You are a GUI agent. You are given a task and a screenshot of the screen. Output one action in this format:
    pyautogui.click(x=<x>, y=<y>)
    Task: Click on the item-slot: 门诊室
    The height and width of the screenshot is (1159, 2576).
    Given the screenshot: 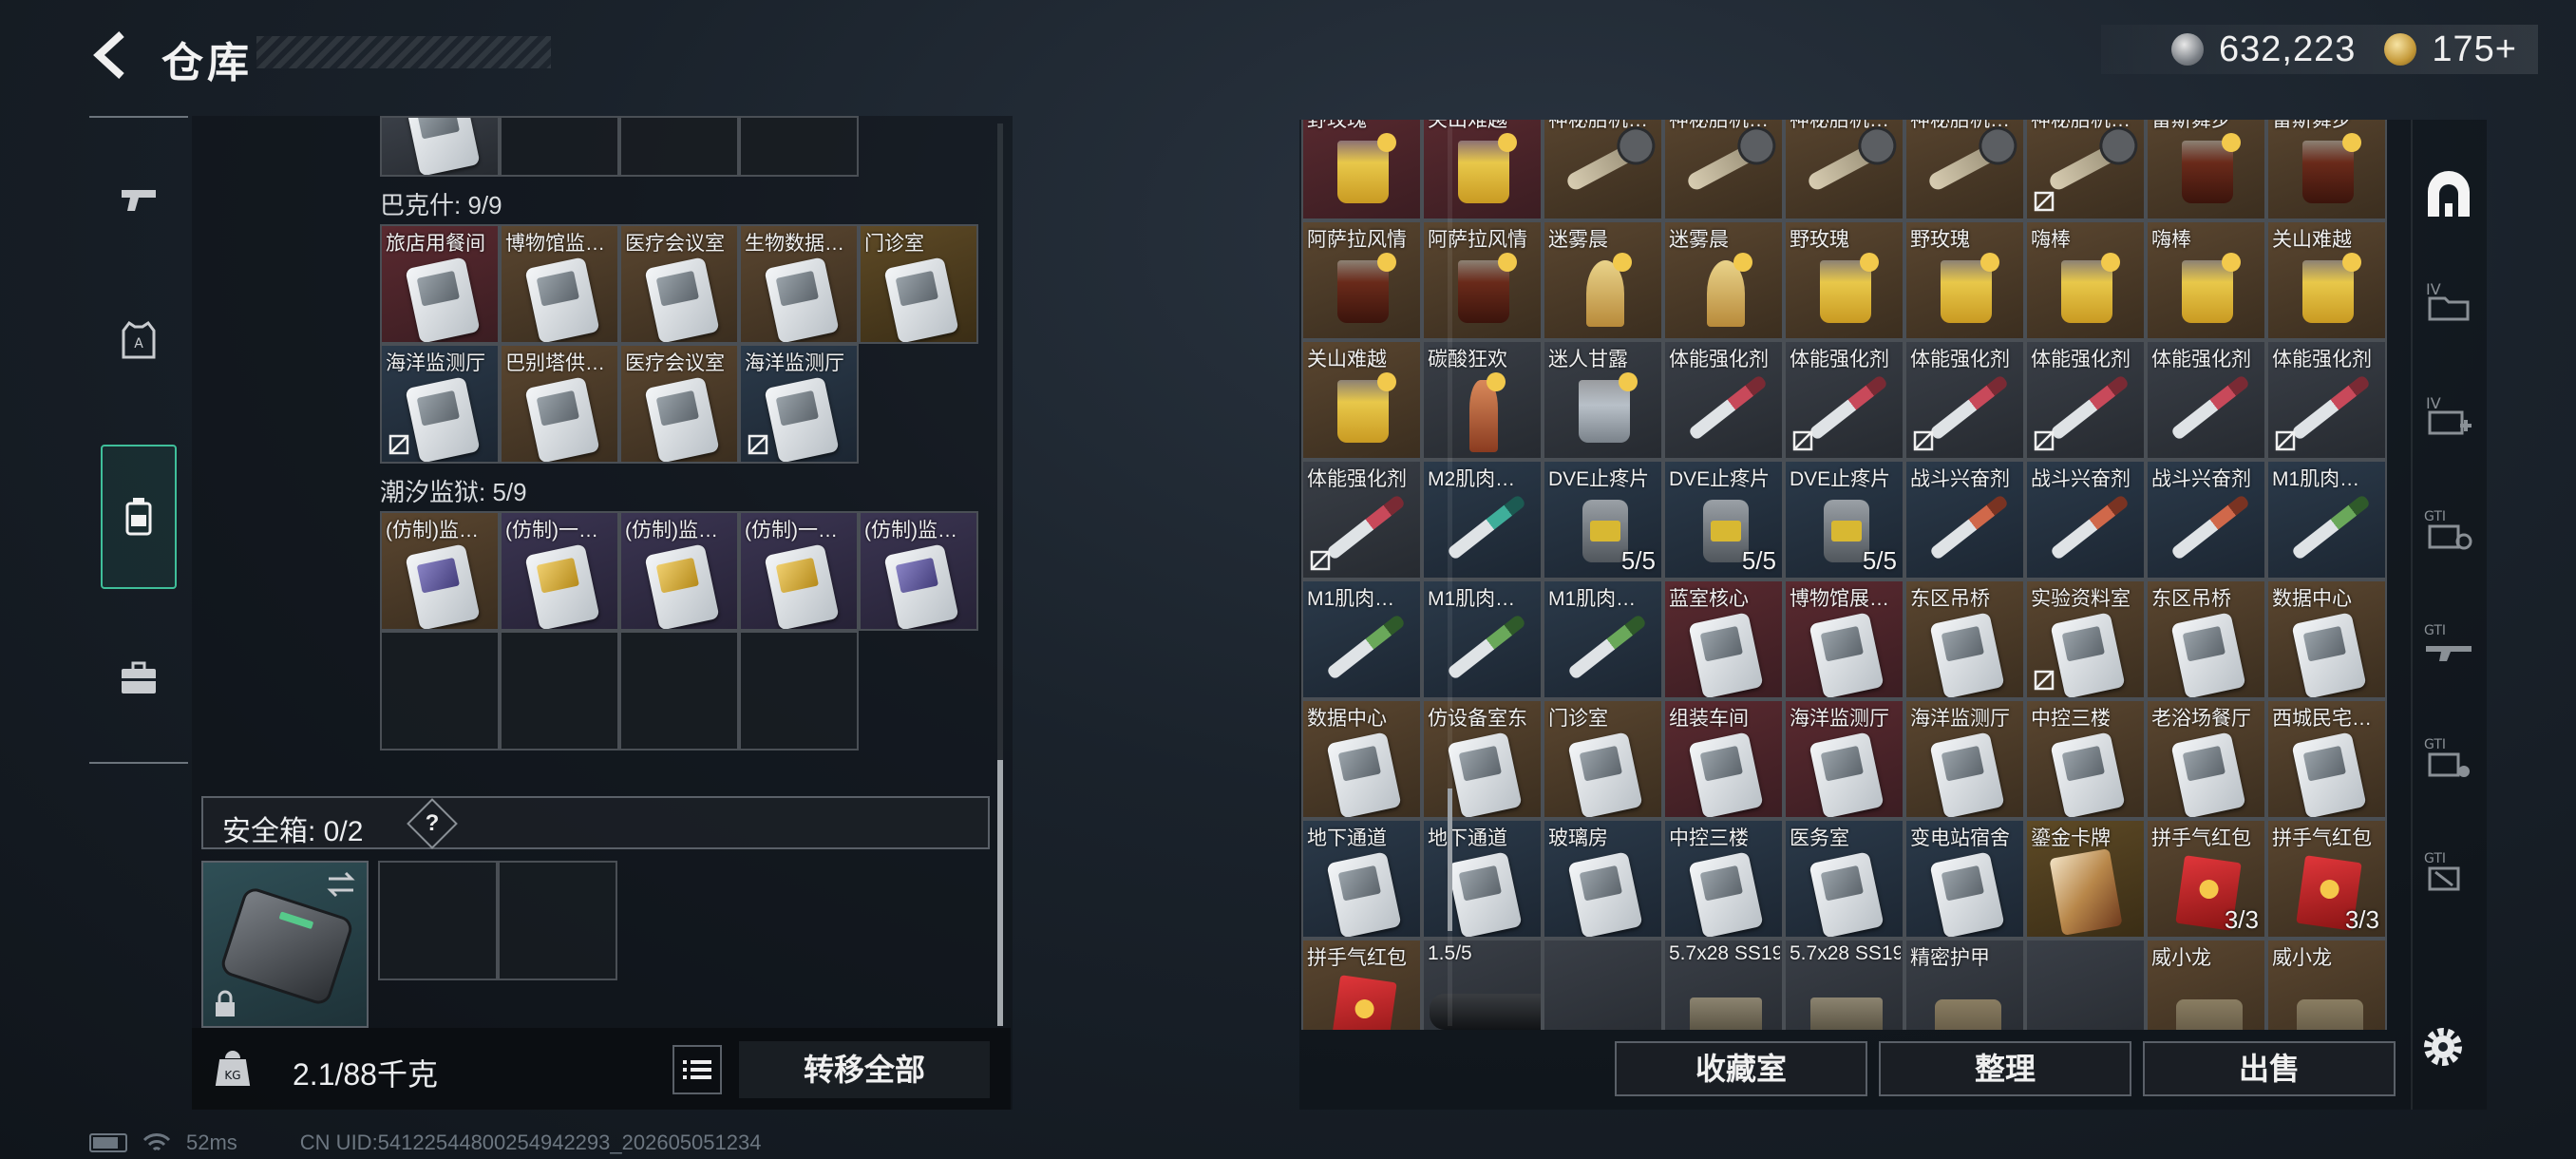 What is the action you would take?
    pyautogui.click(x=1603, y=759)
    